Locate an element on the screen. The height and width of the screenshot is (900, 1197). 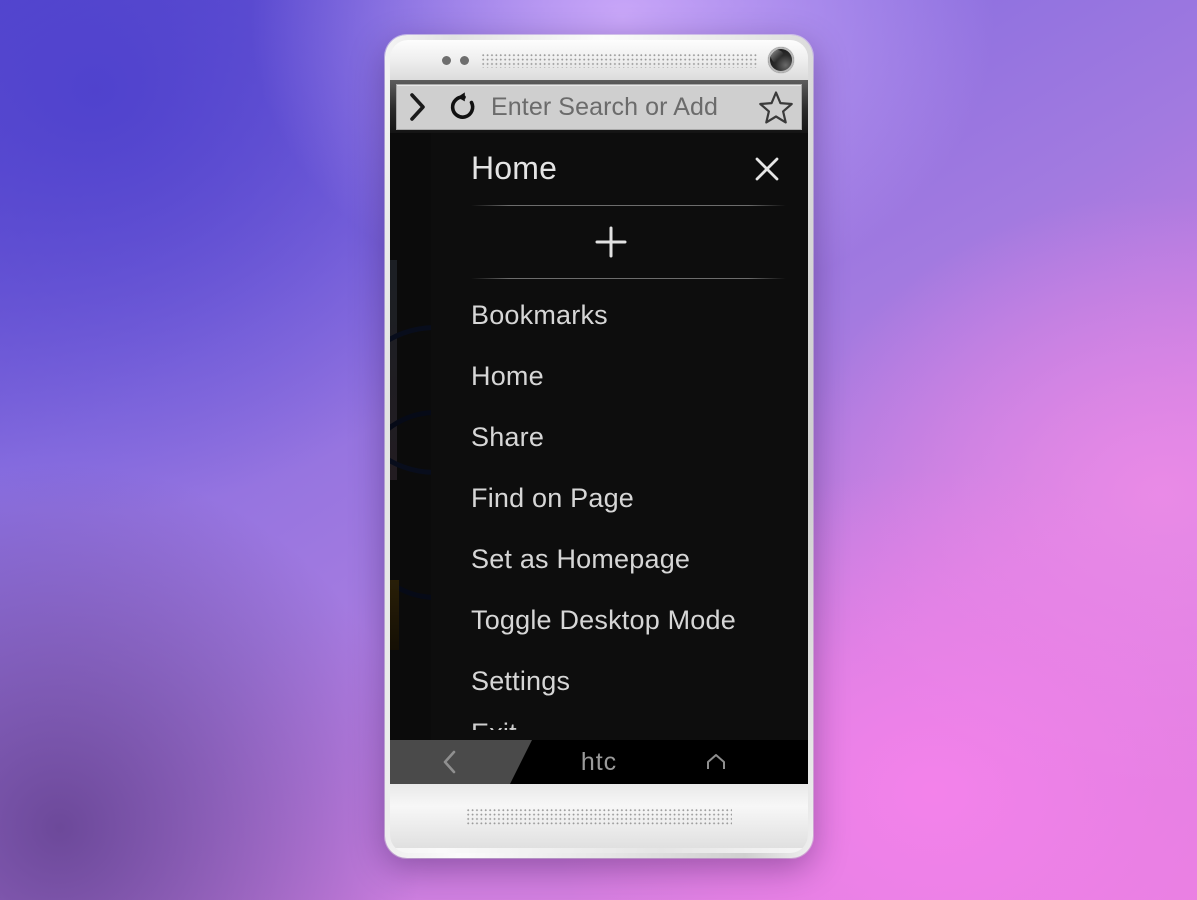
phone-bottom-bezel is located at coordinates (599, 816).